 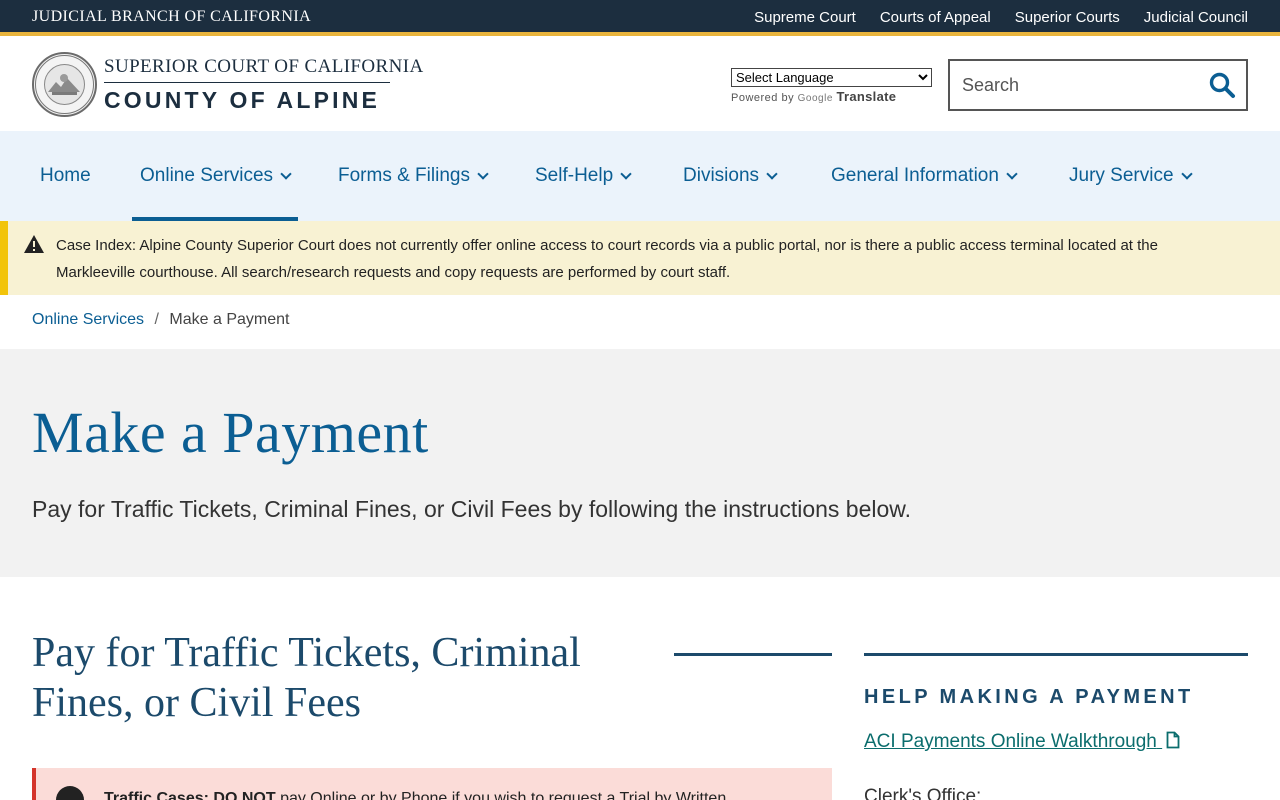 What do you see at coordinates (229, 319) in the screenshot?
I see `breadcrumb-current: Make a Payment` at bounding box center [229, 319].